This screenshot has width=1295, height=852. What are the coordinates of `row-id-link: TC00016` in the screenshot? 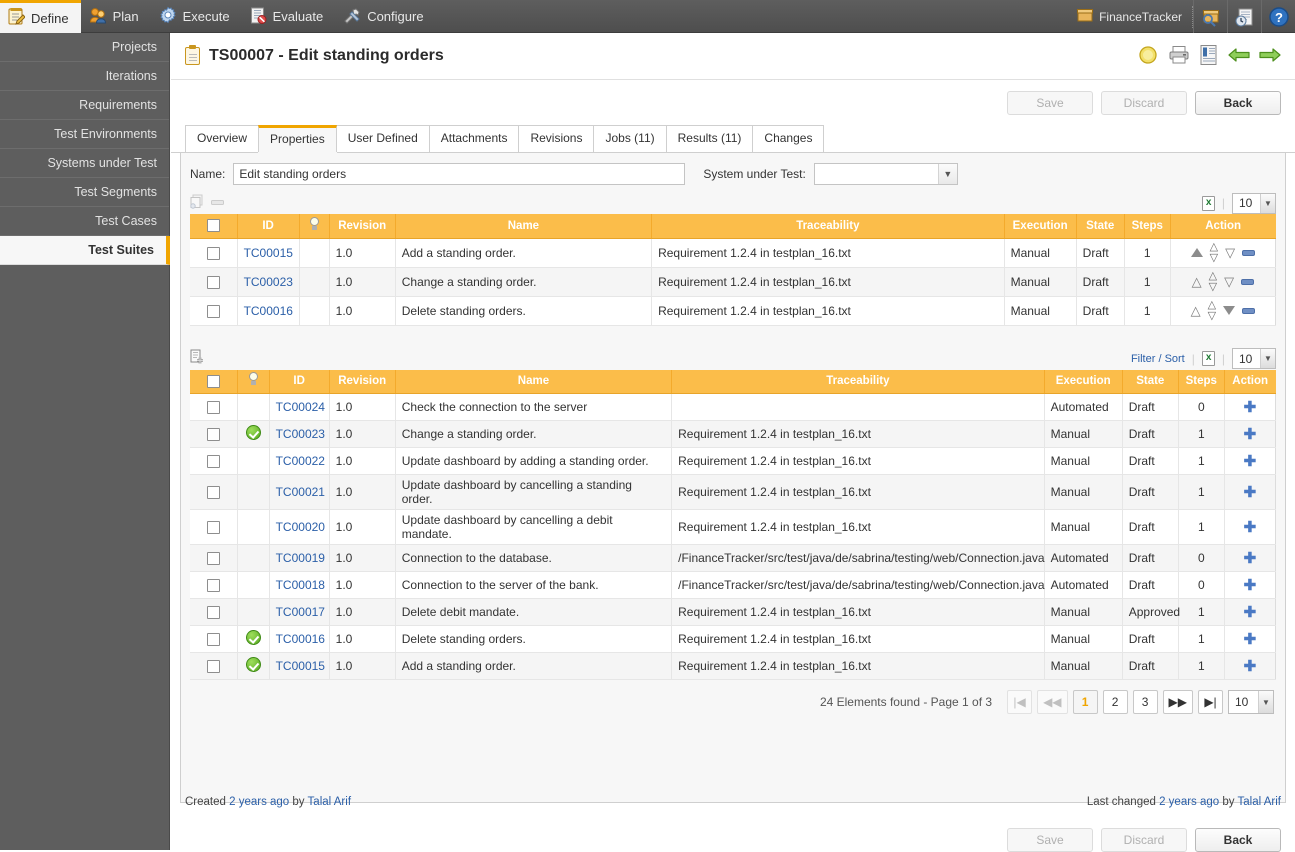 It's located at (268, 311).